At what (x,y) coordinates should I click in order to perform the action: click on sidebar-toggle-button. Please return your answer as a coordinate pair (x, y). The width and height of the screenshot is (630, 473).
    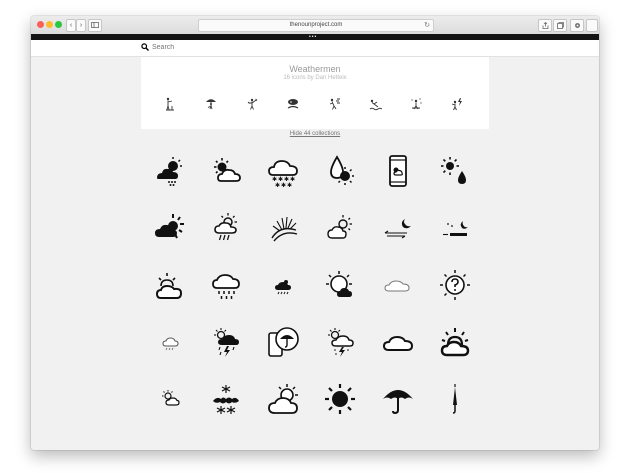
    Looking at the image, I should click on (95, 25).